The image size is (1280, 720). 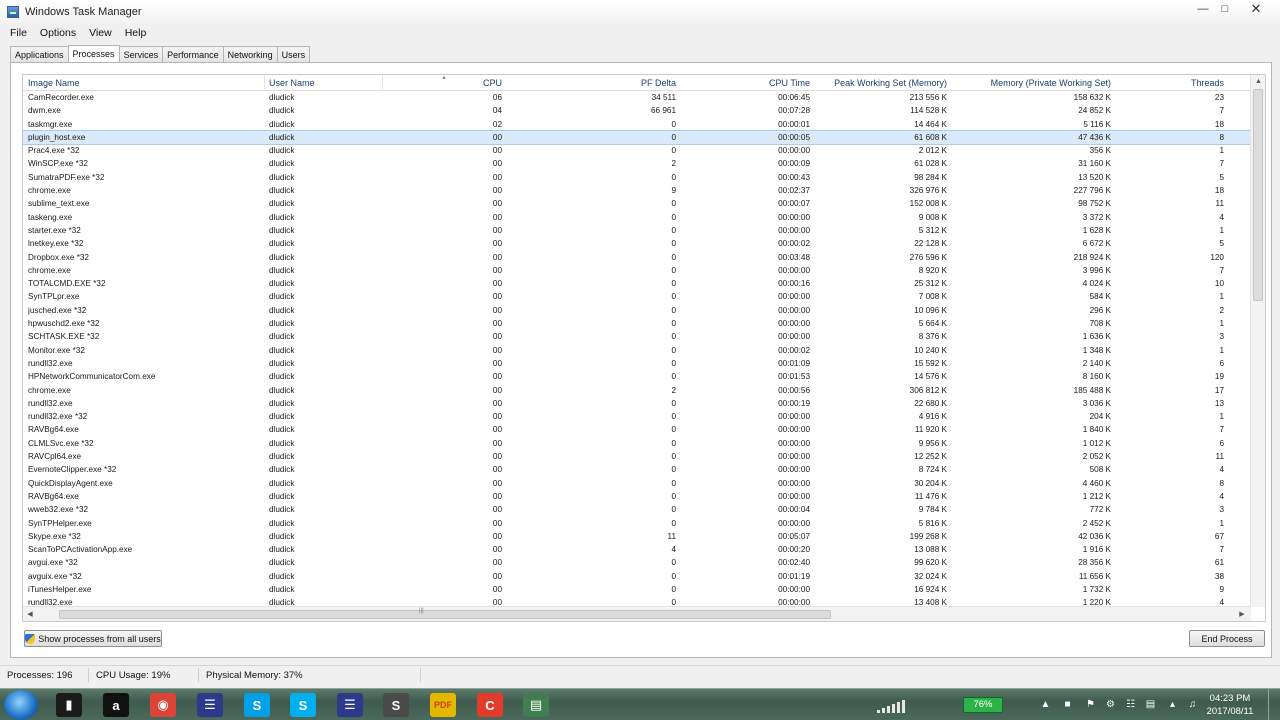 I want to click on settings-icon: ⚙, so click(x=1110, y=704).